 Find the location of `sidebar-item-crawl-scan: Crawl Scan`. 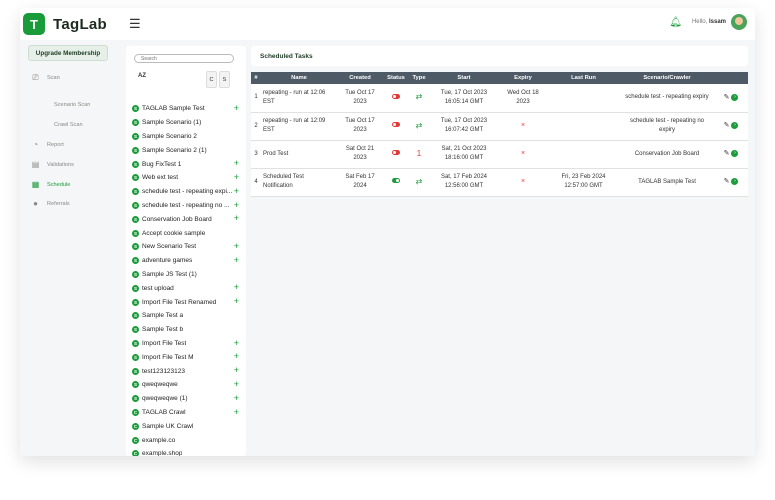

sidebar-item-crawl-scan: Crawl Scan is located at coordinates (68, 125).